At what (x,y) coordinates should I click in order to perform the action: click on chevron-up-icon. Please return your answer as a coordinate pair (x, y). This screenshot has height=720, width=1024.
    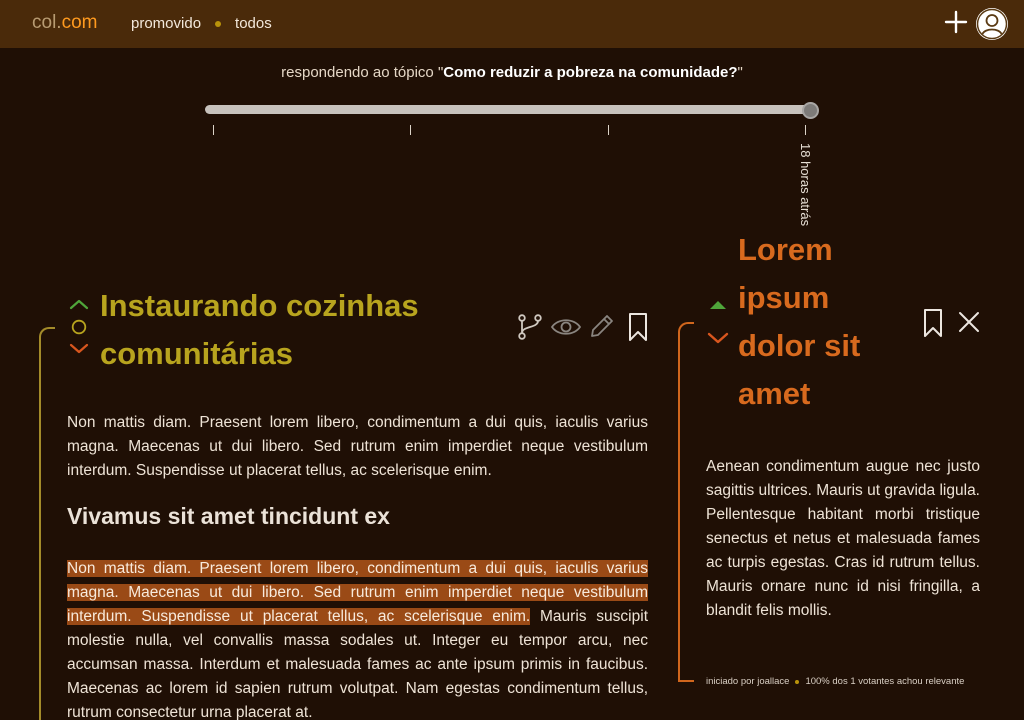
    Looking at the image, I should click on (79, 304).